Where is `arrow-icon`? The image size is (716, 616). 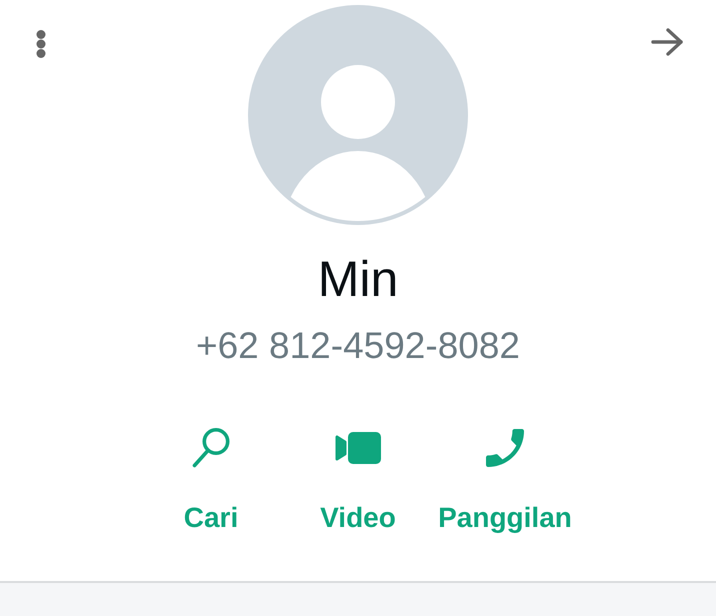 arrow-icon is located at coordinates (667, 42).